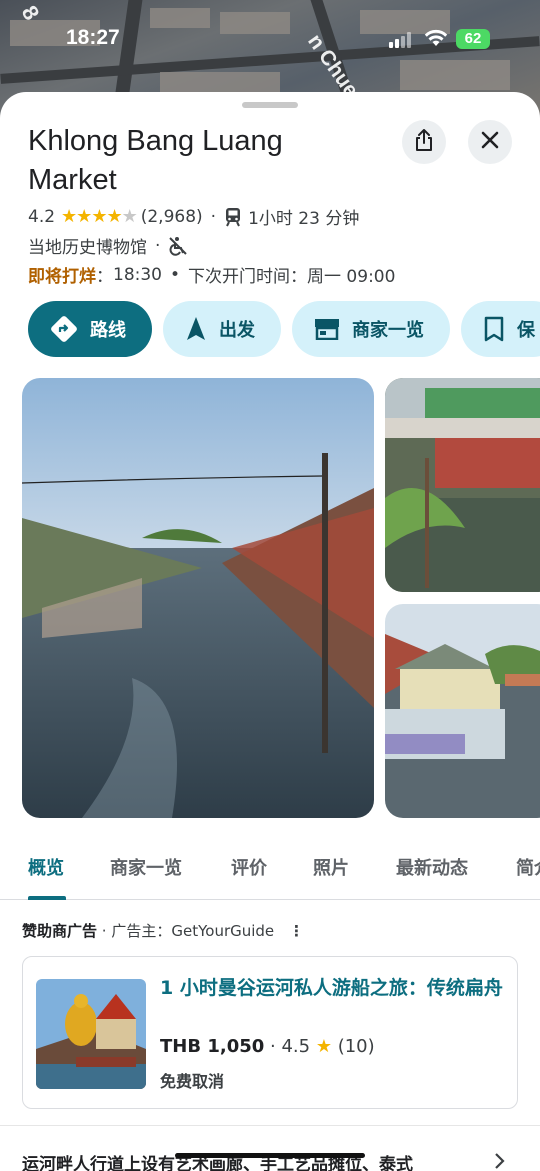 This screenshot has height=1171, width=540. I want to click on status-bar: 18:27 62, so click(270, 41).